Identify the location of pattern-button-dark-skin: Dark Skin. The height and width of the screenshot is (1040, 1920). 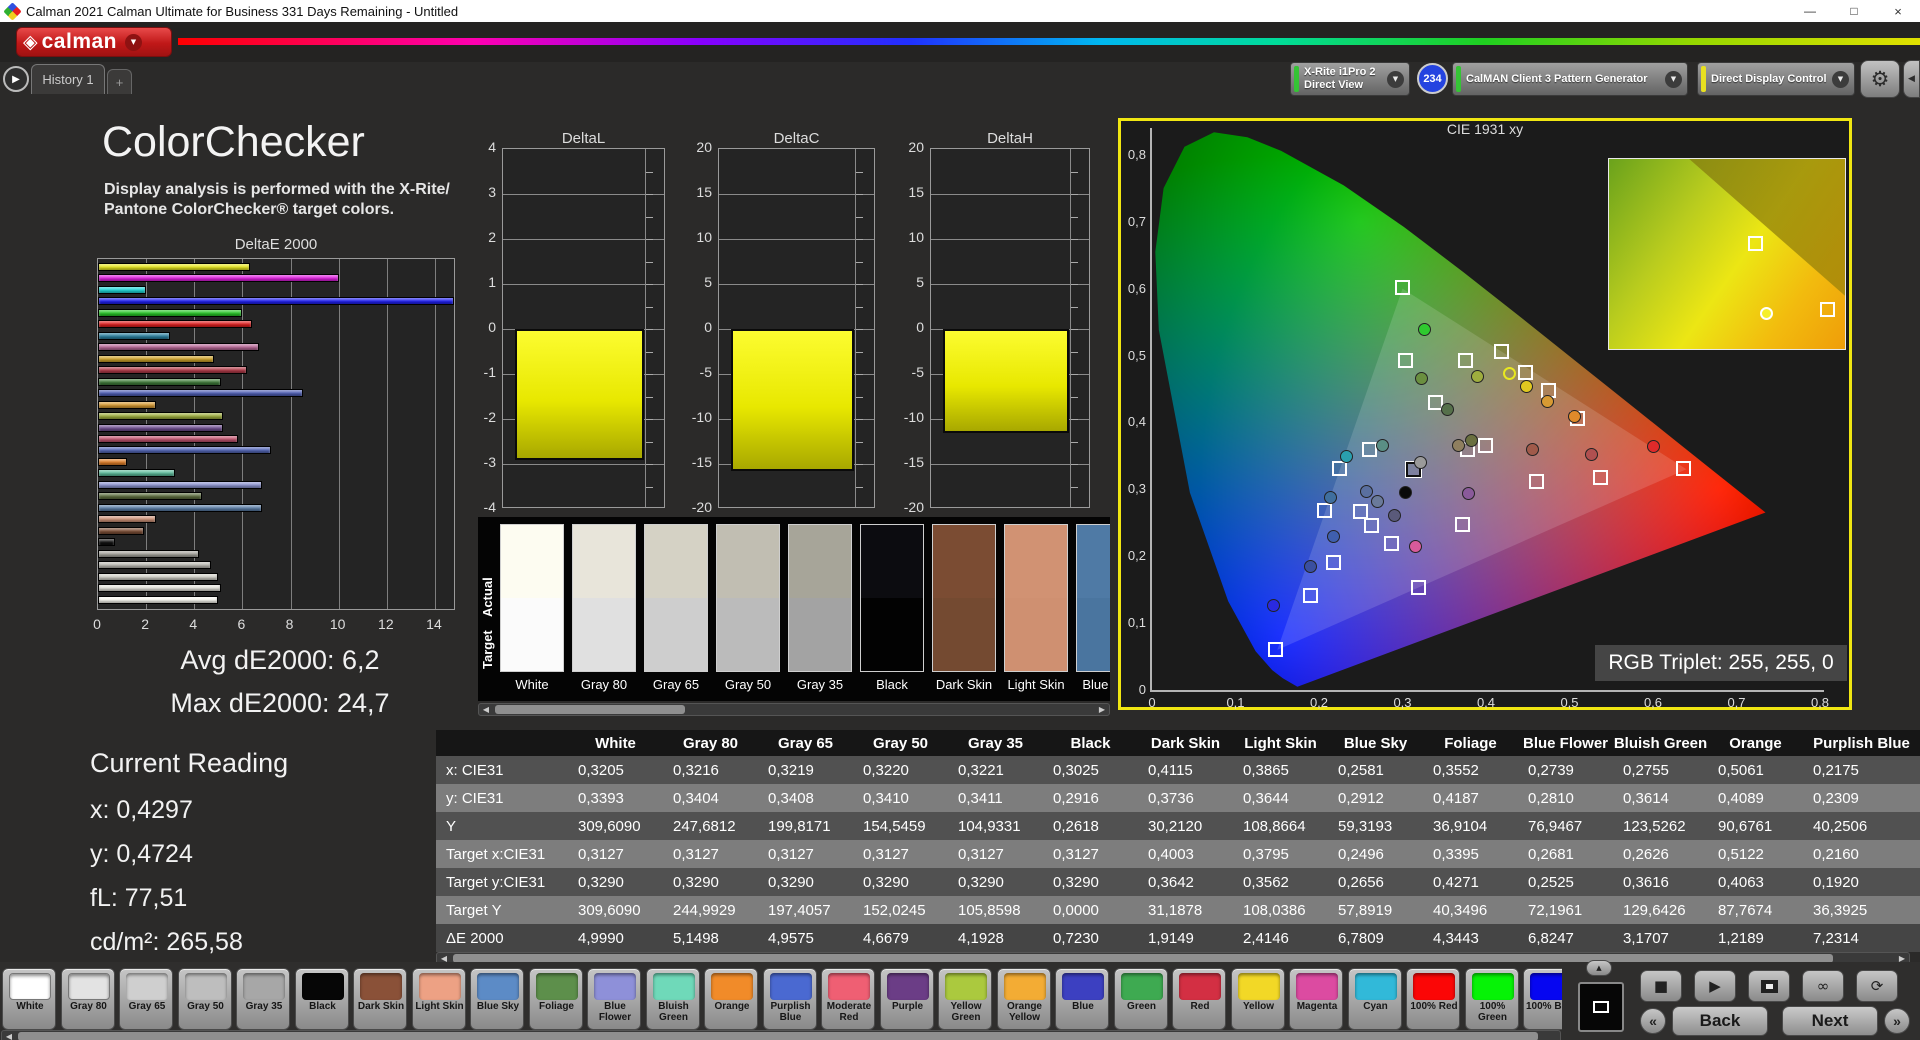
(380, 999).